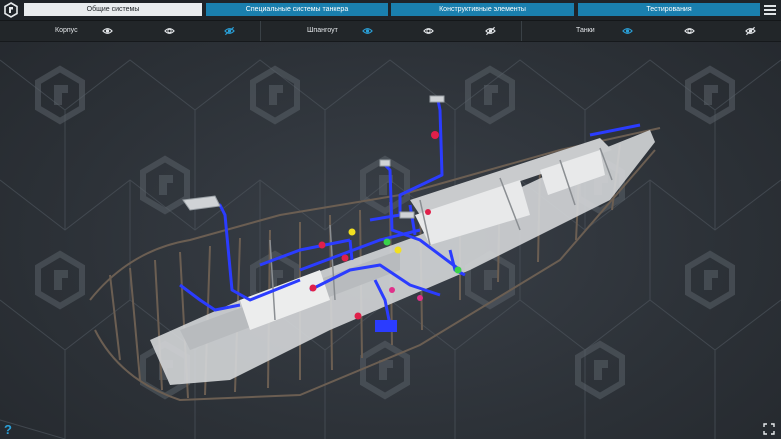 The width and height of the screenshot is (781, 439). Describe the element at coordinates (130, 31) in the screenshot. I see `layer-group-hull: Корпус` at that location.